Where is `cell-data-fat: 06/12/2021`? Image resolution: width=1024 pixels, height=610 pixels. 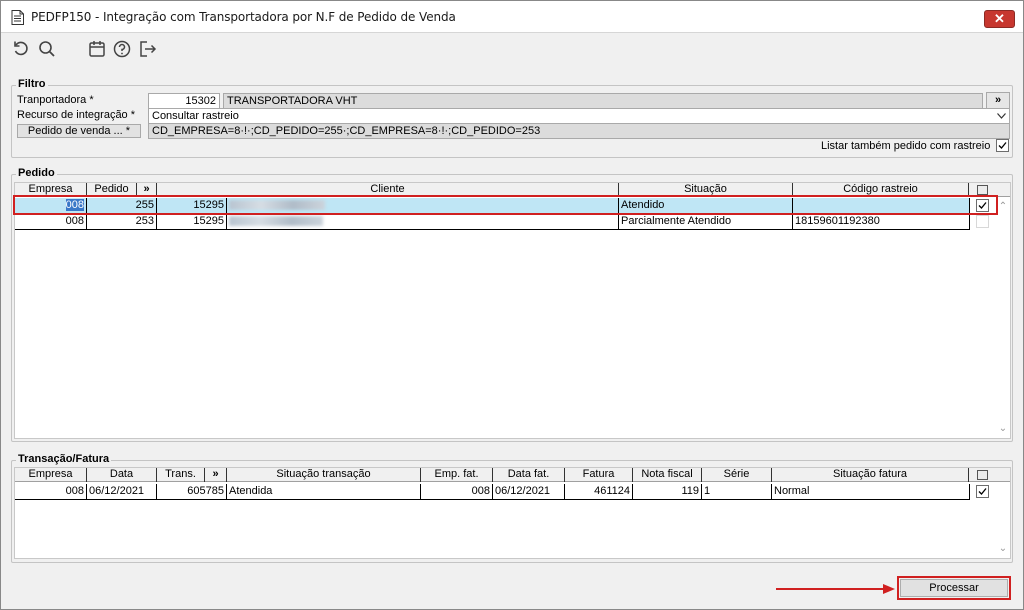
cell-data-fat: 06/12/2021 is located at coordinates (529, 492).